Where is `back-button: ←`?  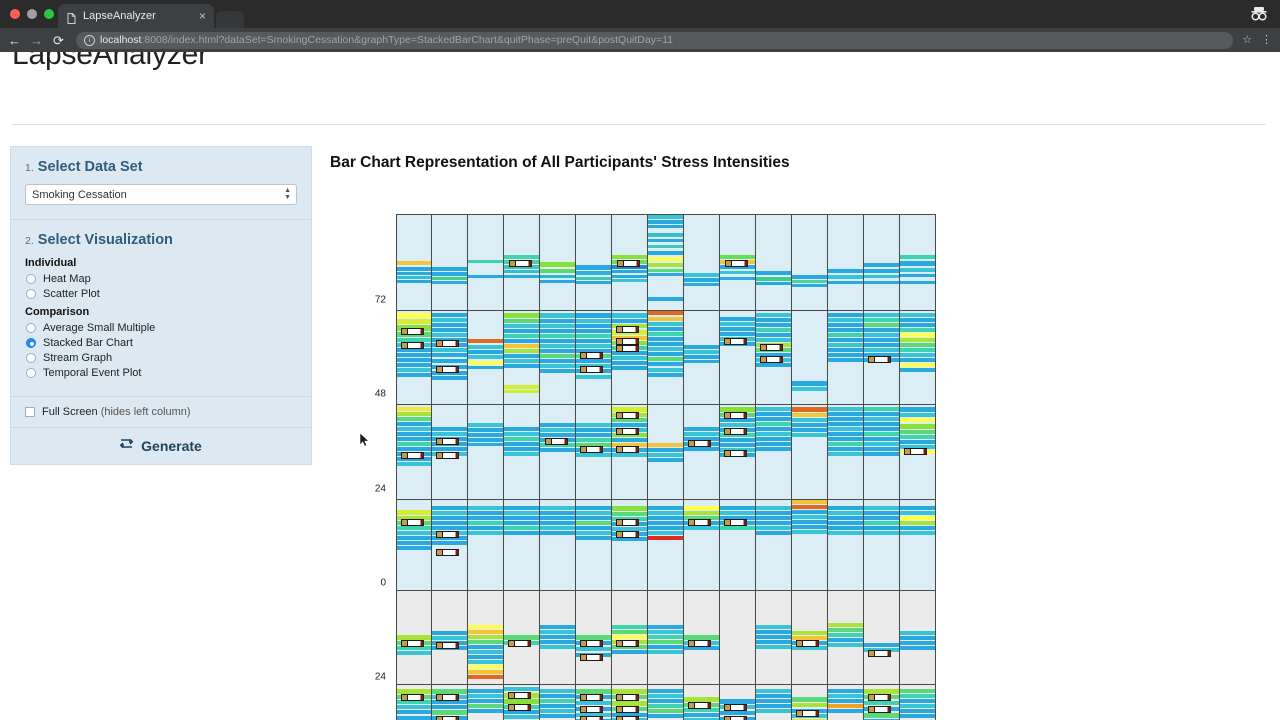
back-button: ← is located at coordinates (14, 40).